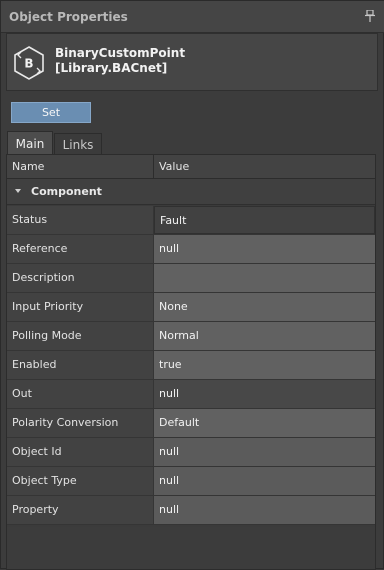 The width and height of the screenshot is (384, 570). What do you see at coordinates (78, 144) in the screenshot?
I see `tab-links: Links` at bounding box center [78, 144].